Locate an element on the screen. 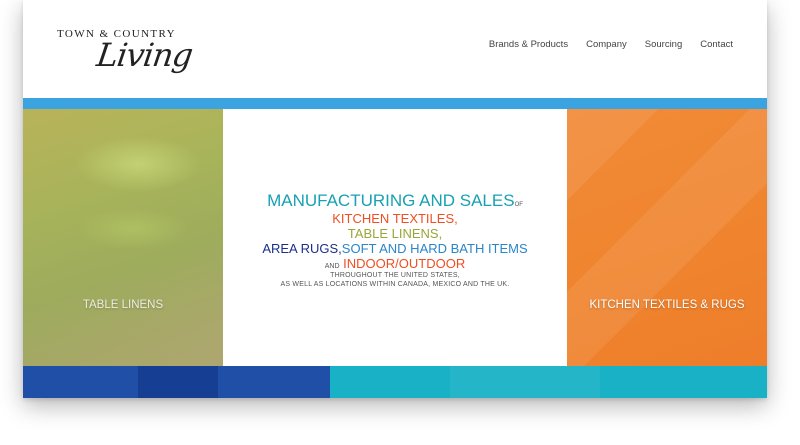 Image resolution: width=800 pixels, height=445 pixels. hero-line-indoor-outdoor: AND INDOOR/OUTDOOR is located at coordinates (395, 263).